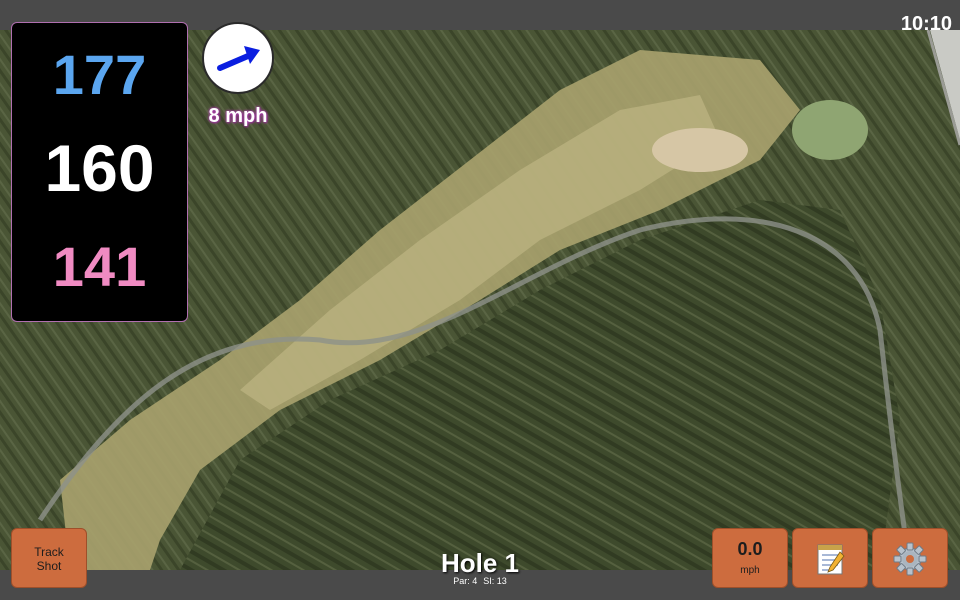  Describe the element at coordinates (495, 581) in the screenshot. I see `hole-stroke-index: SI: 13` at that location.